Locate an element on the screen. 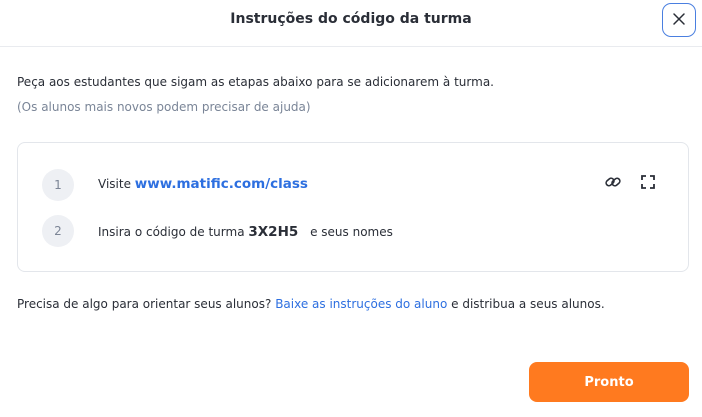 The image size is (702, 417). close-icon is located at coordinates (679, 20).